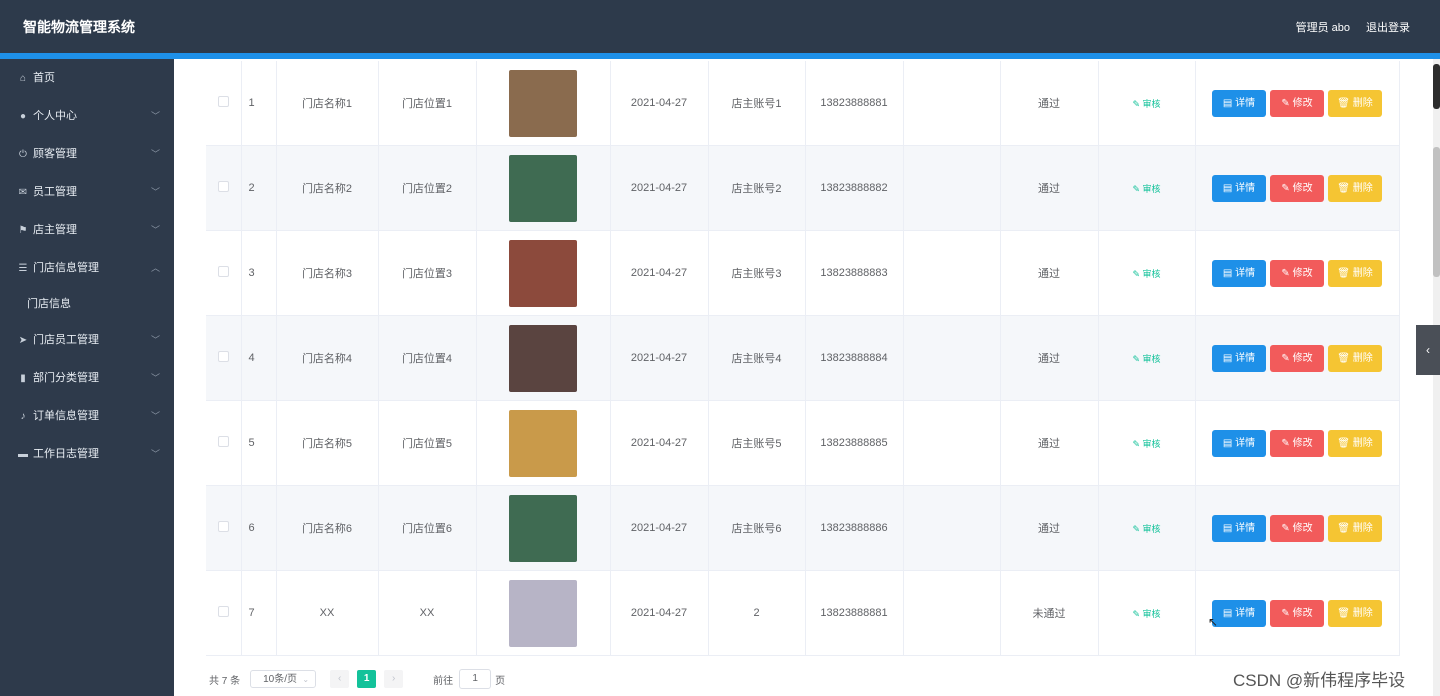  What do you see at coordinates (757, 103) in the screenshot?
I see `owner-account: 店主账号1` at bounding box center [757, 103].